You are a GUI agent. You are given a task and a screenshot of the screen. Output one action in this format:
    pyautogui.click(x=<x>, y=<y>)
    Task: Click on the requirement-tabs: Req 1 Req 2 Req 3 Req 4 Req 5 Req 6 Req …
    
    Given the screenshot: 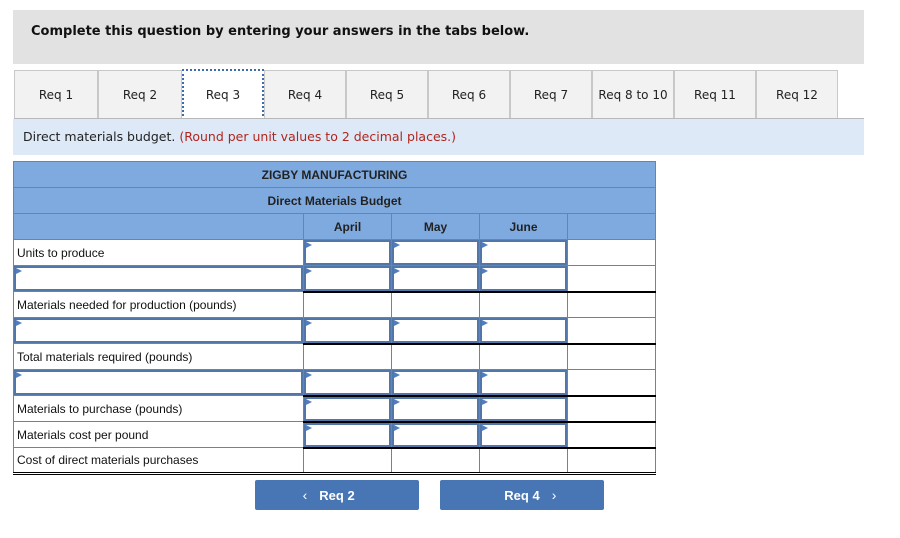 What is the action you would take?
    pyautogui.click(x=439, y=94)
    